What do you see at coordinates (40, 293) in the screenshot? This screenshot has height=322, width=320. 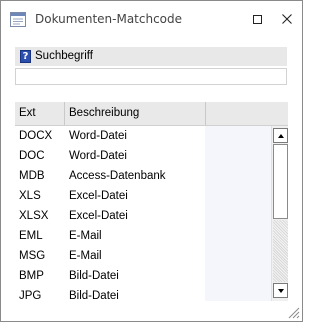 I see `cell-ext: JPG` at bounding box center [40, 293].